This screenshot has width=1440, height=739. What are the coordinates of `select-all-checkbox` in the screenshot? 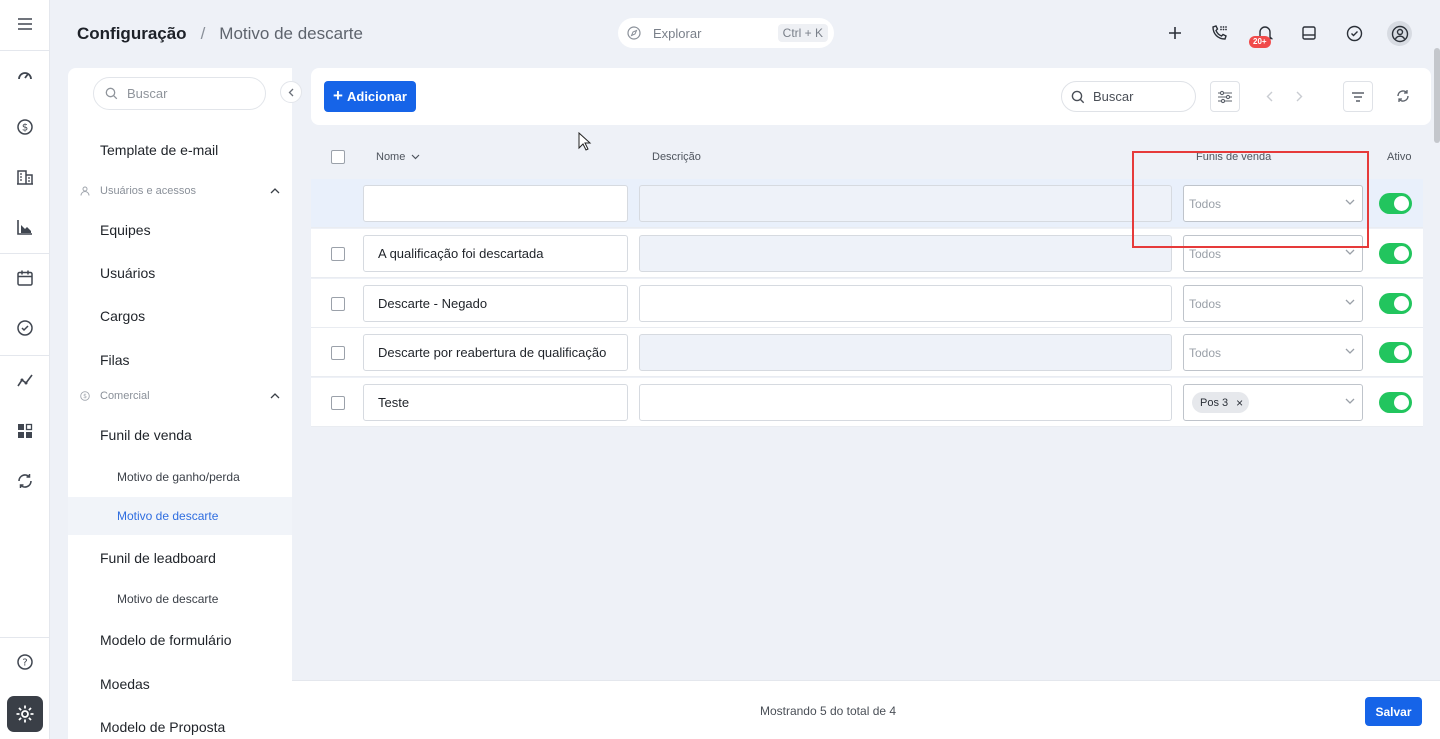 It's located at (338, 157).